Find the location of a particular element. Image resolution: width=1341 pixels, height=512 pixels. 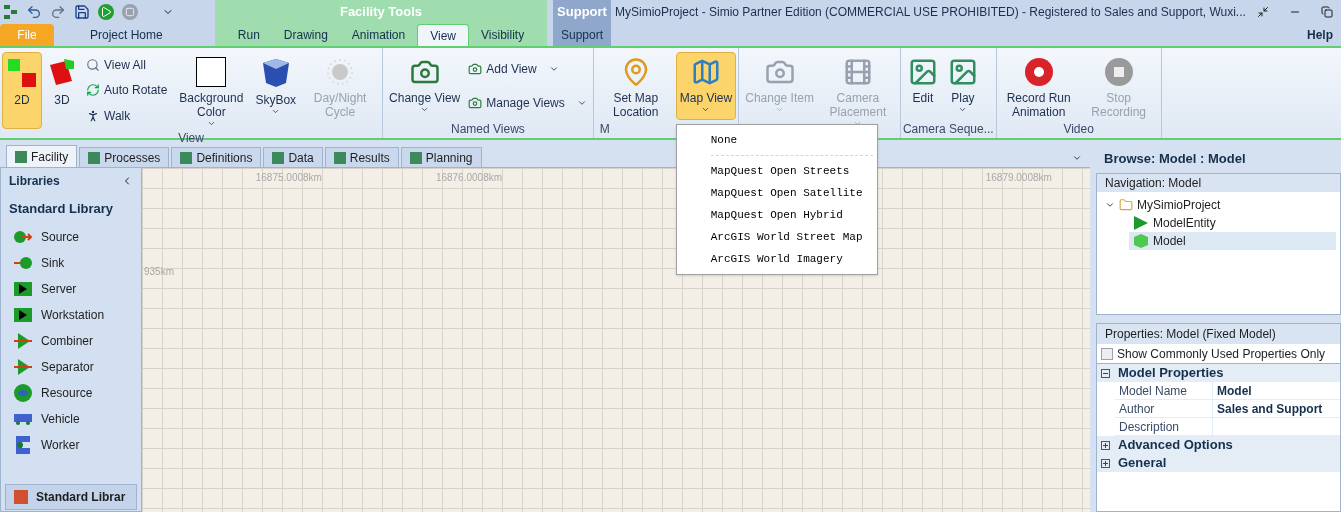

library-item: Workstation is located at coordinates (71, 315).